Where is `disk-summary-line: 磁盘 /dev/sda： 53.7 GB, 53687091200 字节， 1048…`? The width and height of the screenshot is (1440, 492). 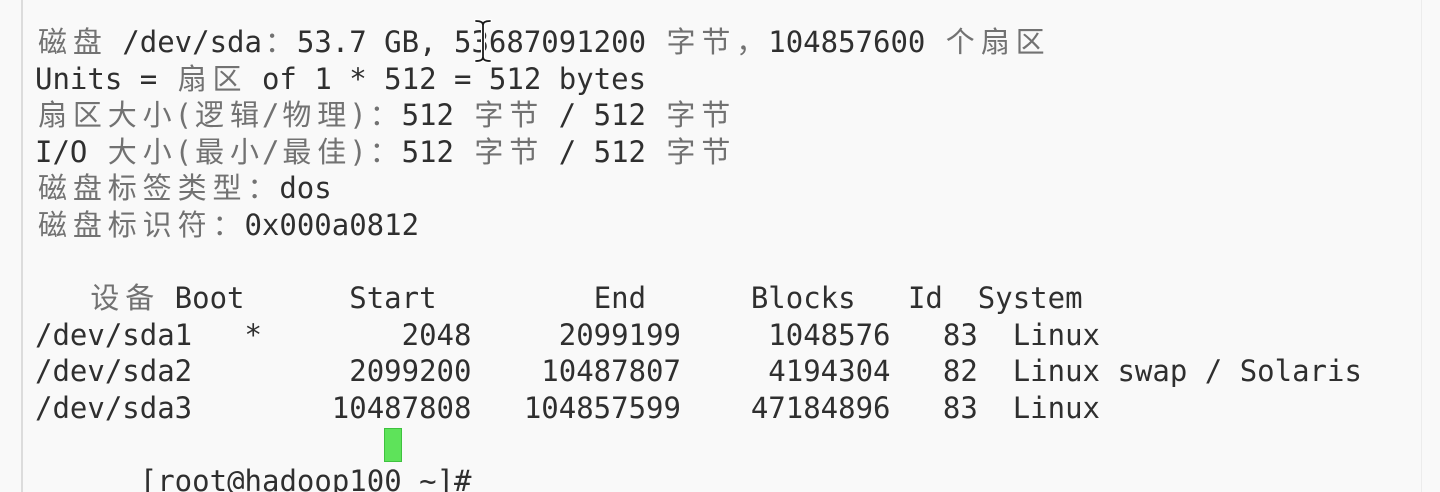 disk-summary-line: 磁盘 /dev/sda： 53.7 GB, 53687091200 字节， 1048… is located at coordinates (541, 42).